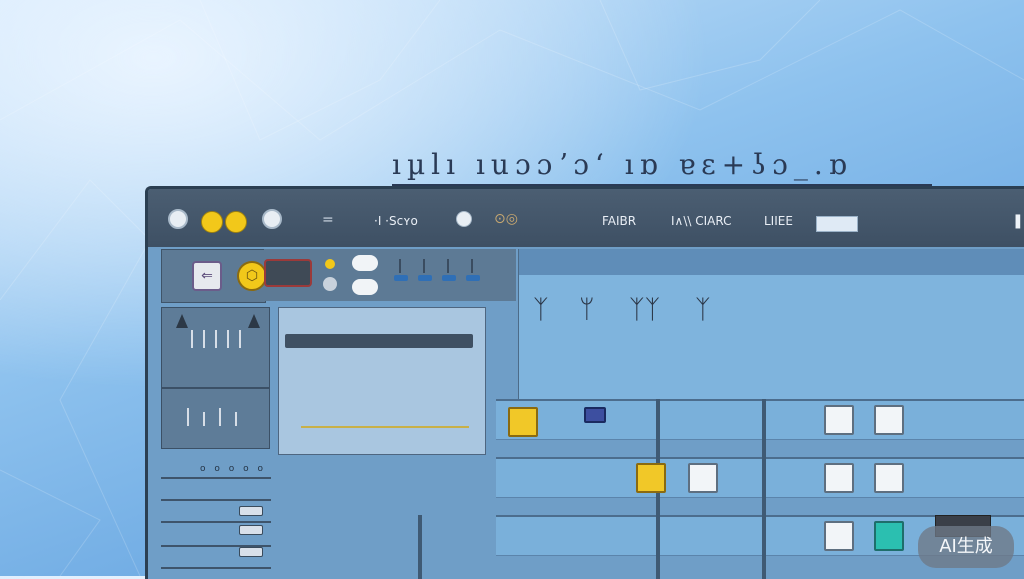  I want to click on toggle-top, so click(365, 263).